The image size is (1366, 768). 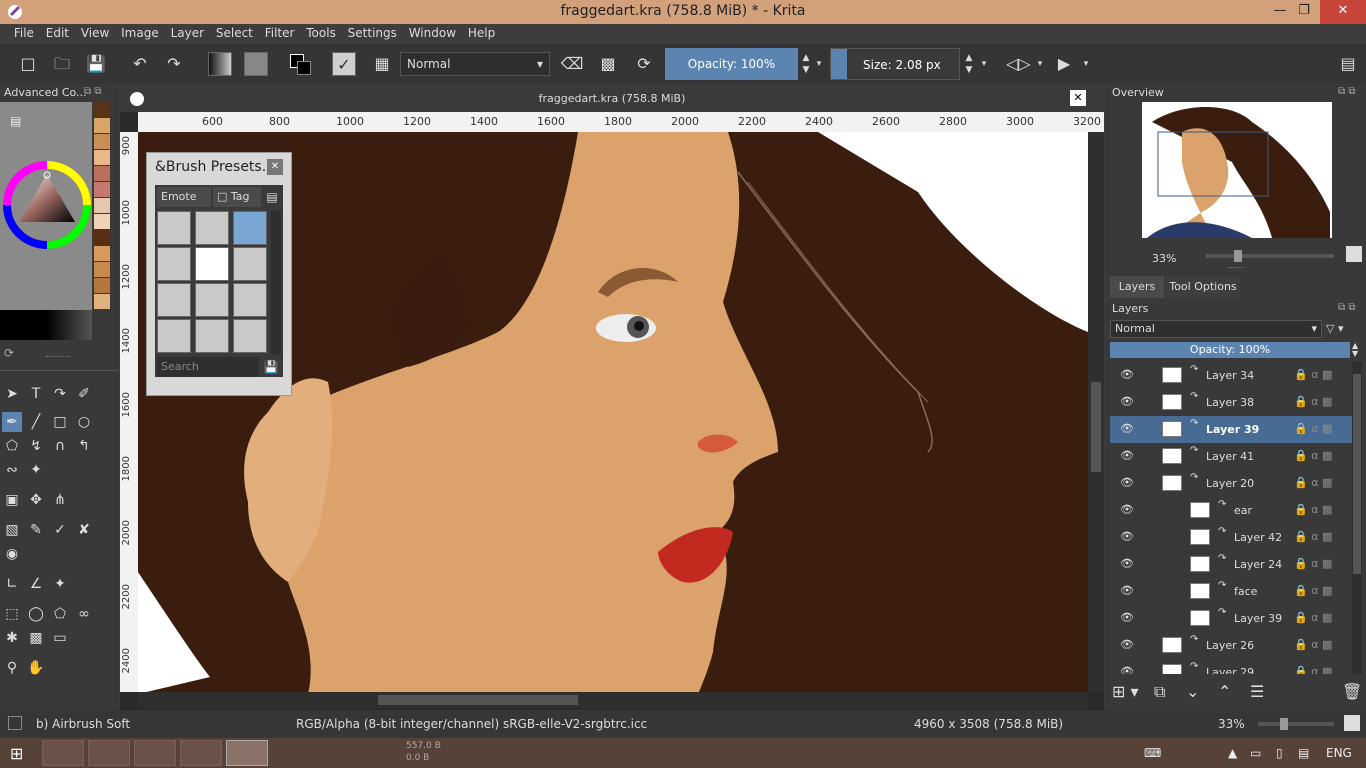 What do you see at coordinates (1192, 691) in the screenshot?
I see `move-layer-down-icon: ⌄` at bounding box center [1192, 691].